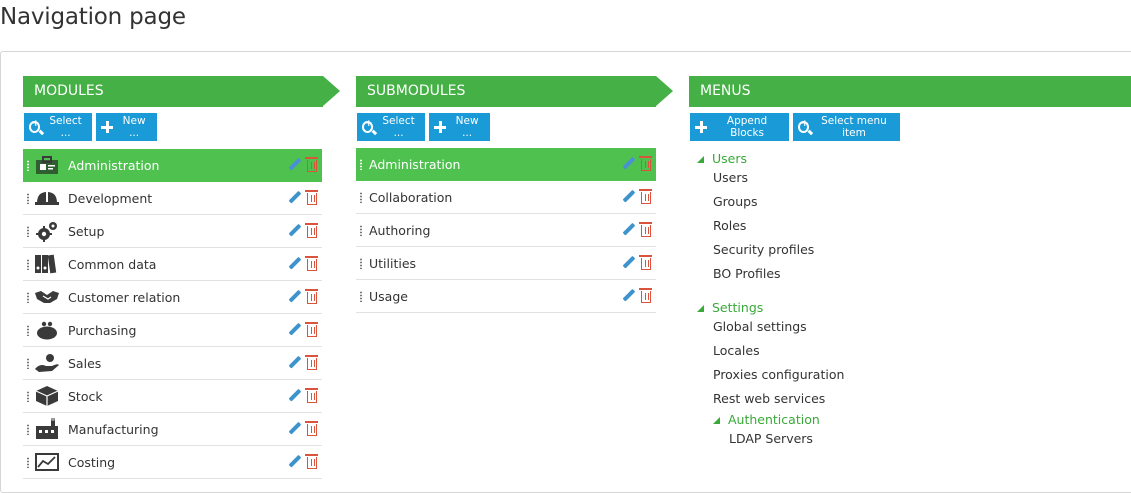 The height and width of the screenshot is (493, 1131). I want to click on append-blocks-button: Append Blocks, so click(739, 127).